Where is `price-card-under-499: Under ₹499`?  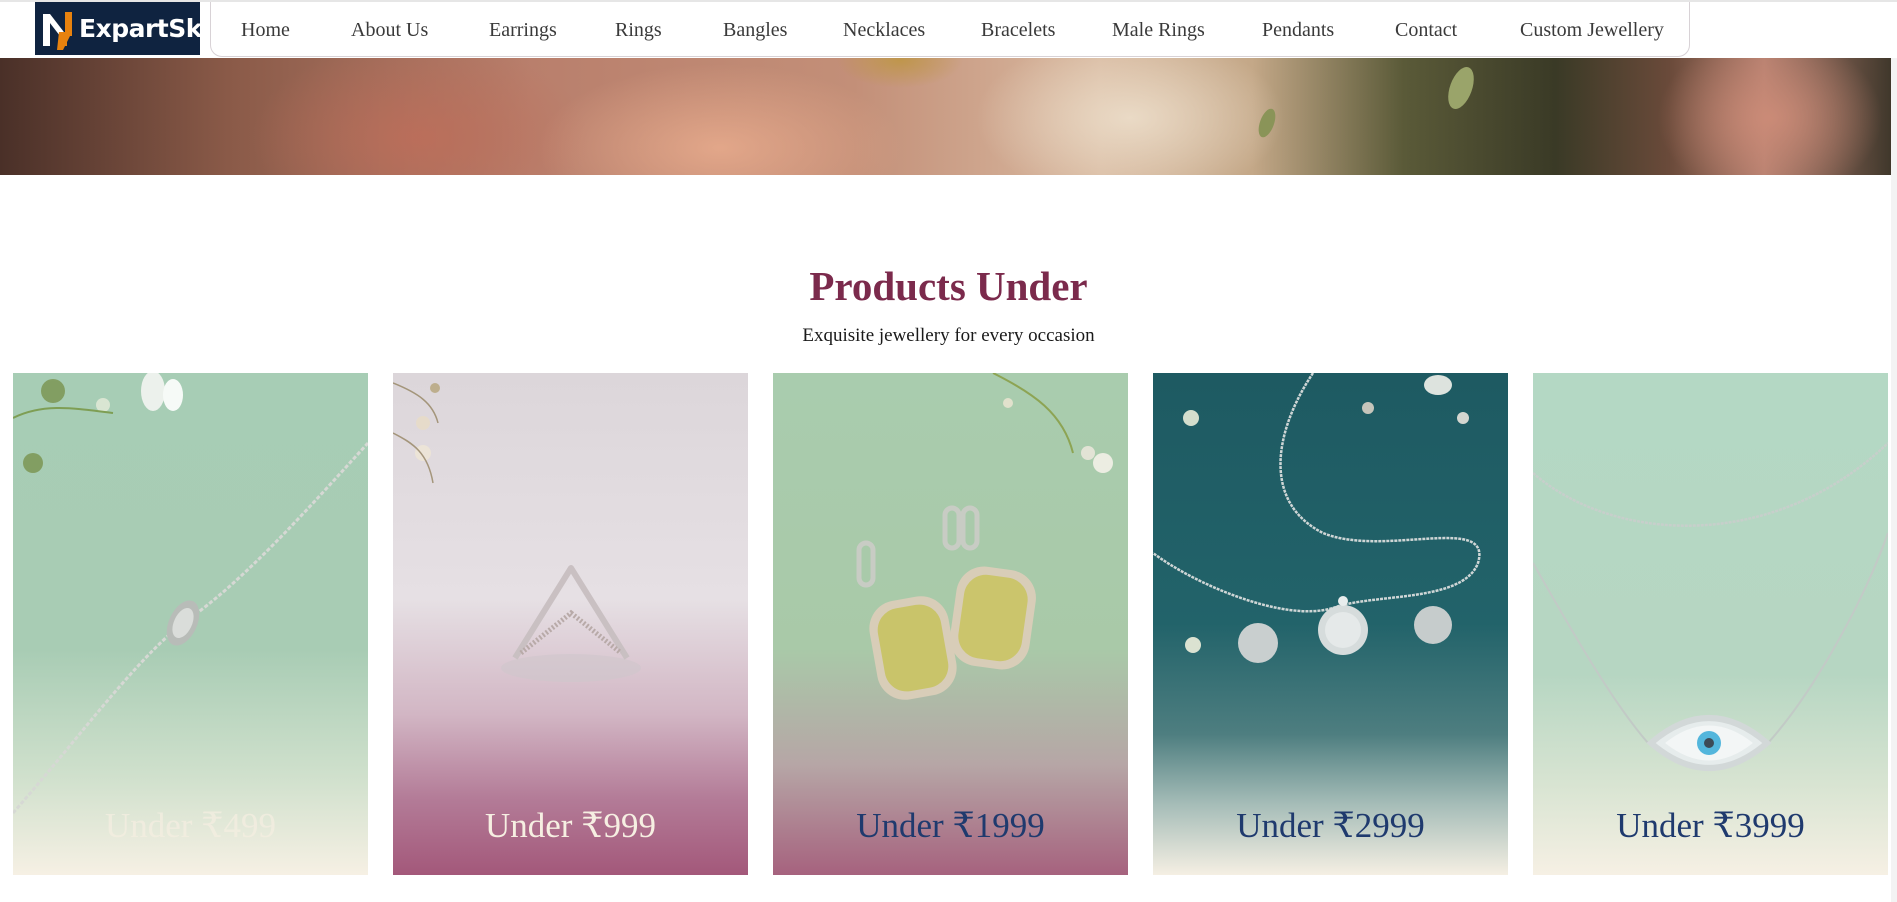
price-card-under-499: Under ₹499 is located at coordinates (190, 624).